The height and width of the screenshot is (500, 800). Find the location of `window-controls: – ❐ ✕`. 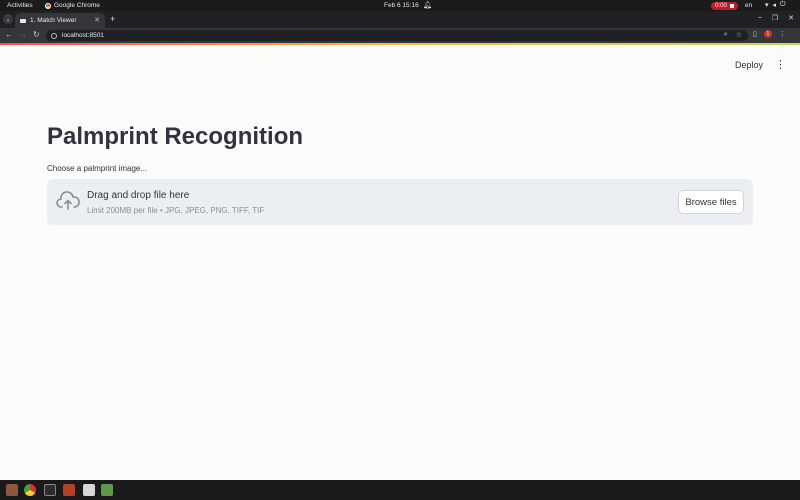

window-controls: – ❐ ✕ is located at coordinates (776, 18).